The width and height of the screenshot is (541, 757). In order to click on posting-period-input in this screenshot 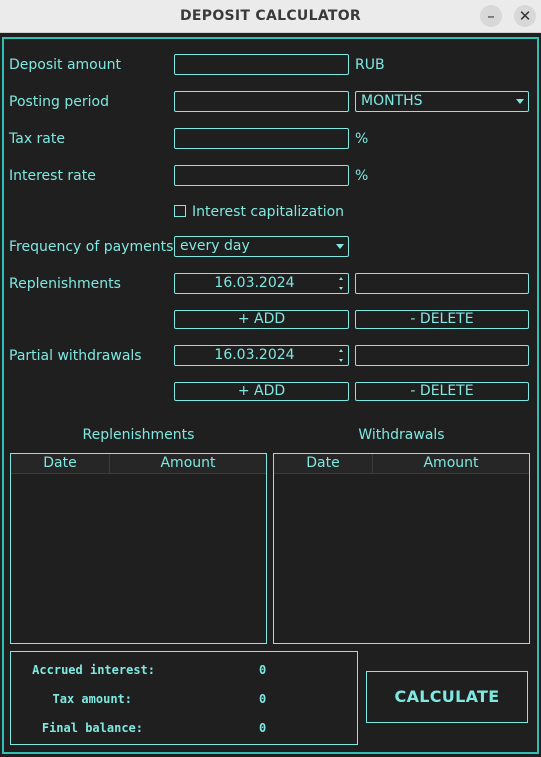, I will do `click(261, 101)`.